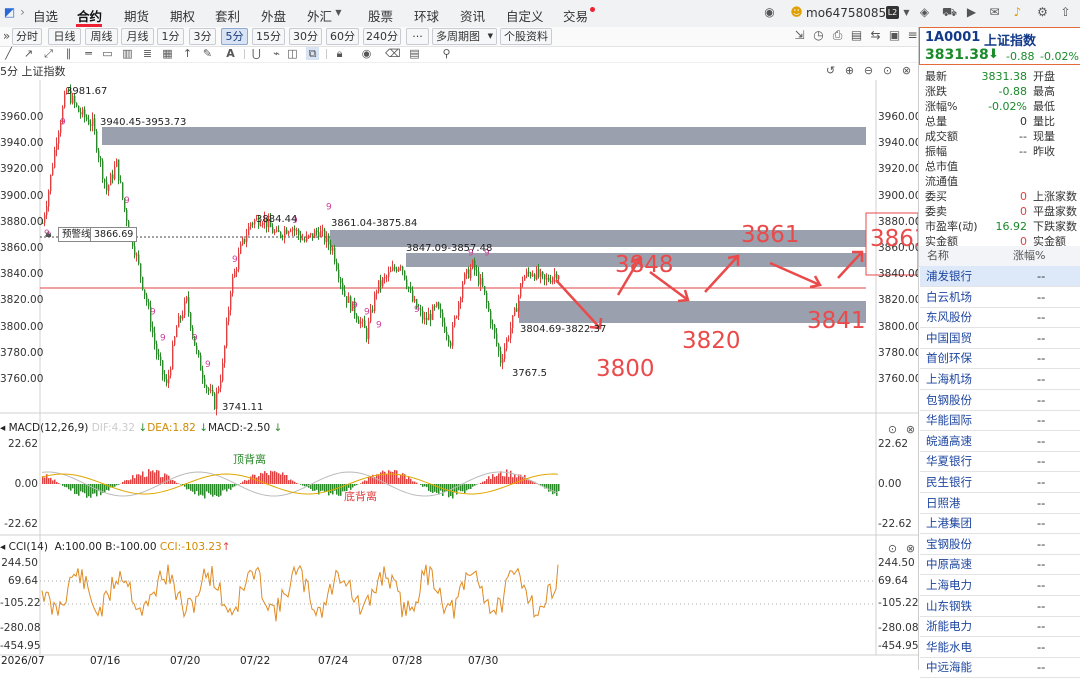 This screenshot has height=678, width=1080. Describe the element at coordinates (187, 53) in the screenshot. I see `arrow-tool-icon: ↑` at that location.